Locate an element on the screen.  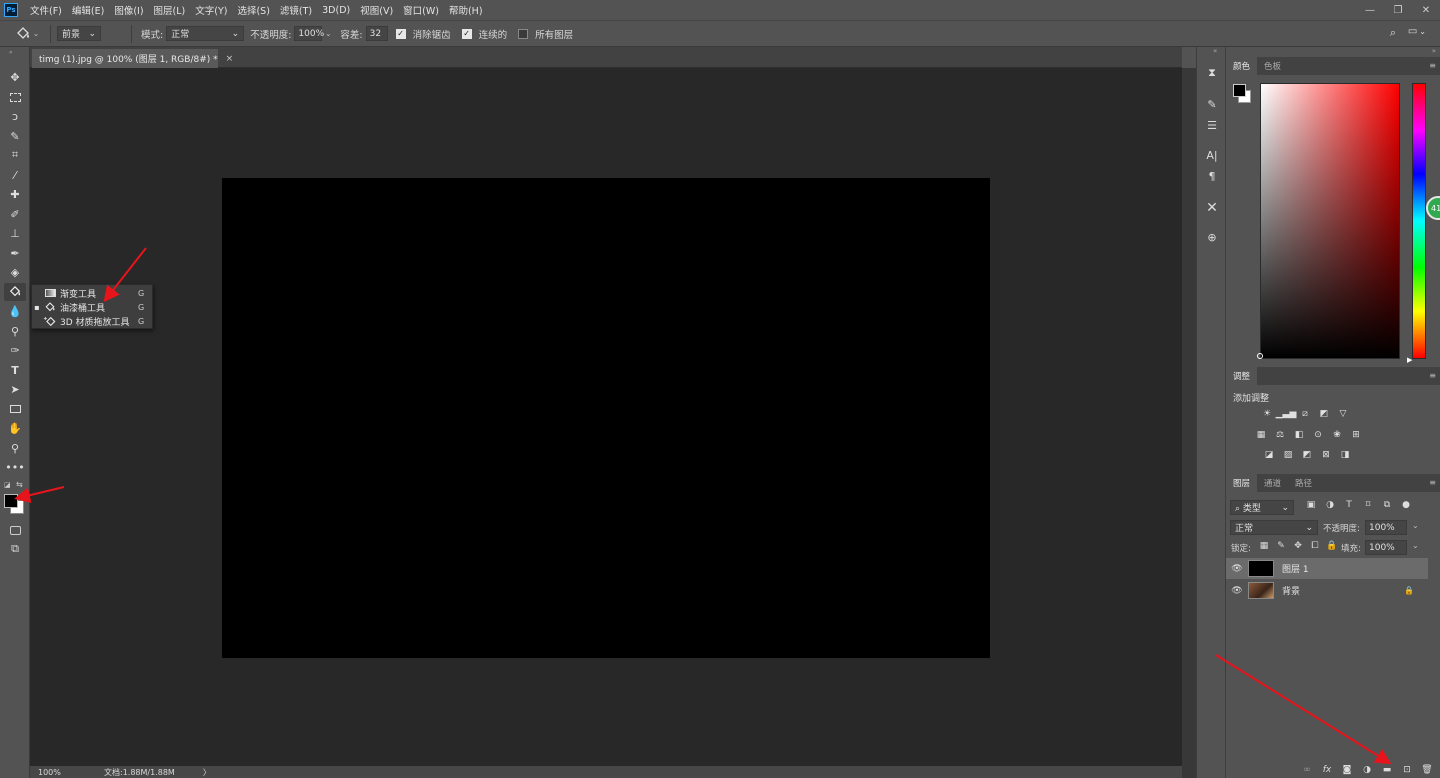
tab-swatches: 色板 is located at coordinates (1272, 66).